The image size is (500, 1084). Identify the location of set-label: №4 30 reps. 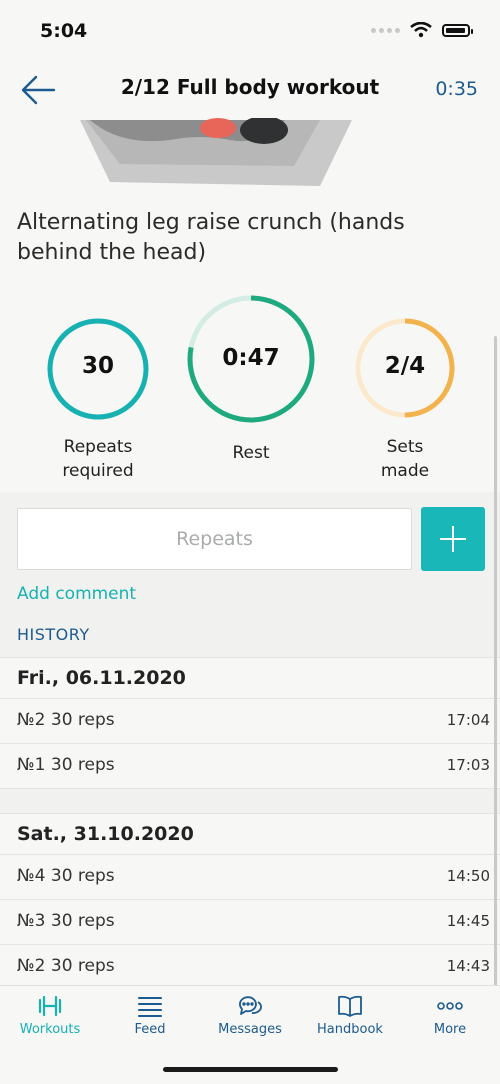
(66, 876).